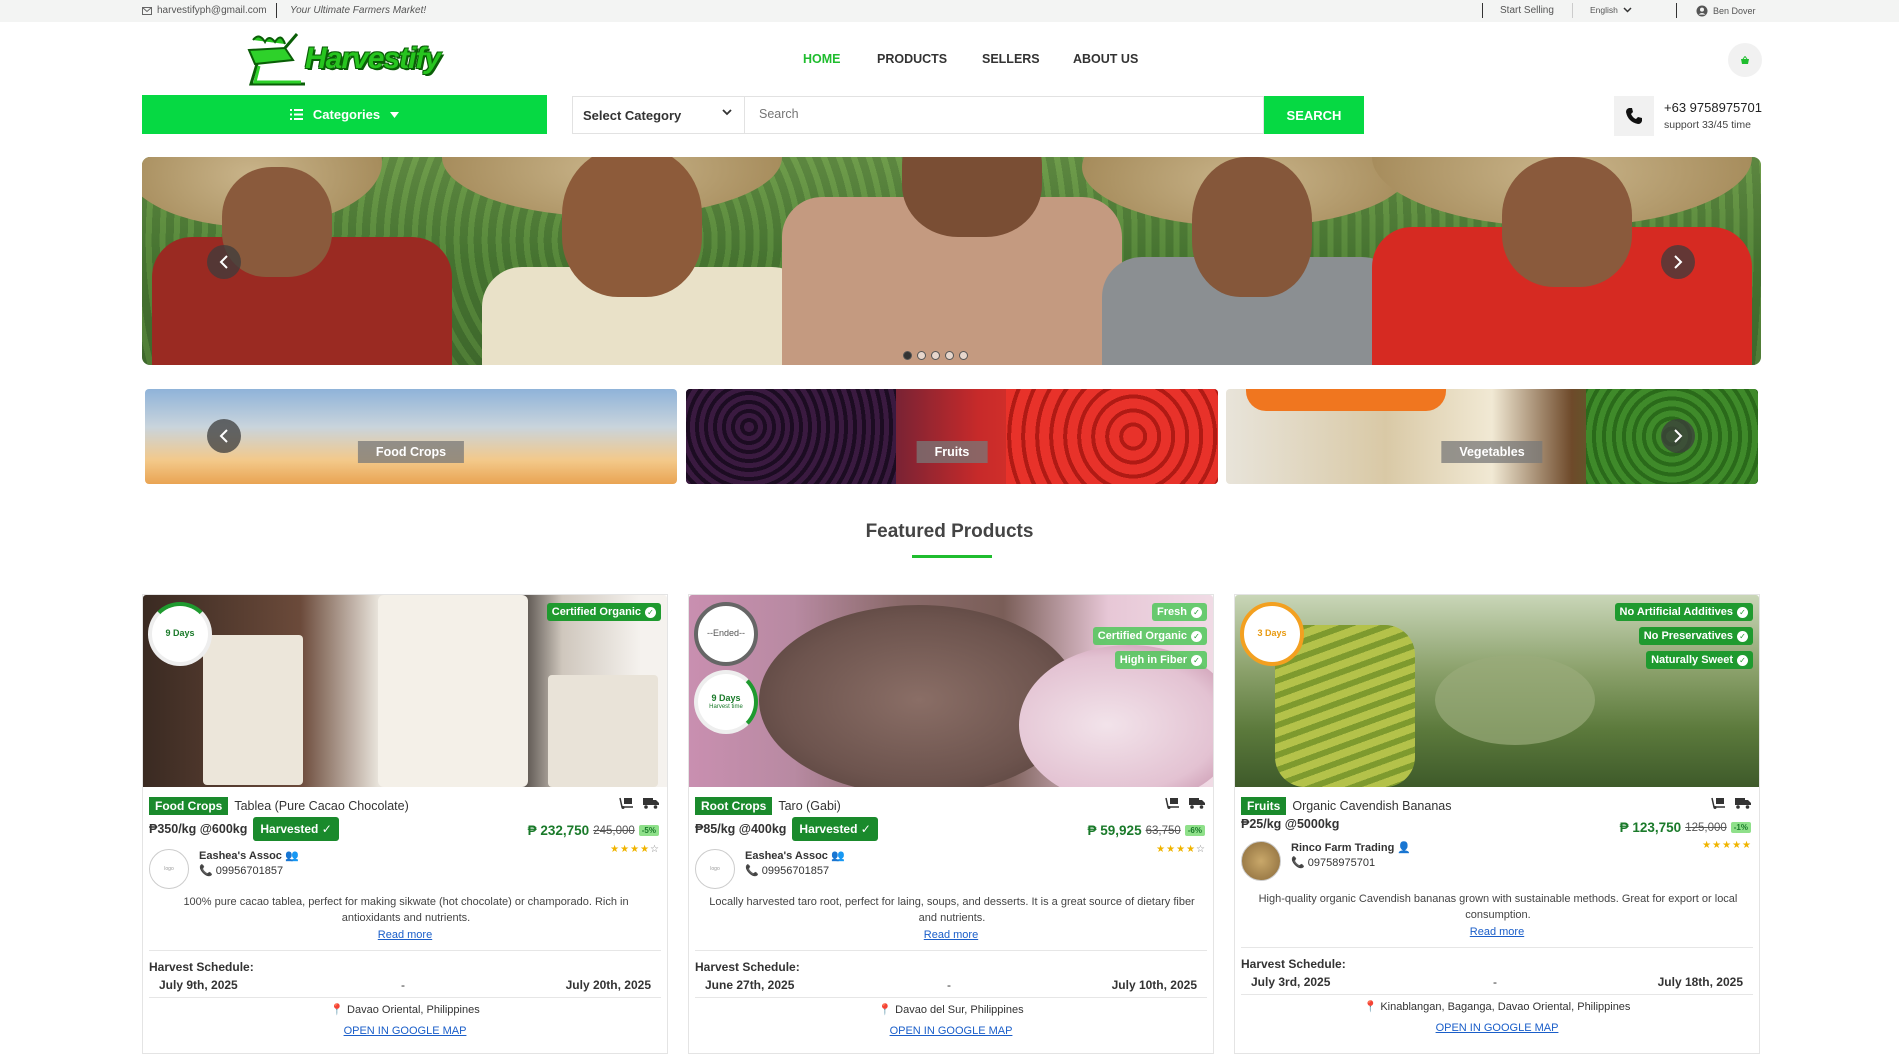 Image resolution: width=1899 pixels, height=1064 pixels. I want to click on language-select: English, so click(1611, 10).